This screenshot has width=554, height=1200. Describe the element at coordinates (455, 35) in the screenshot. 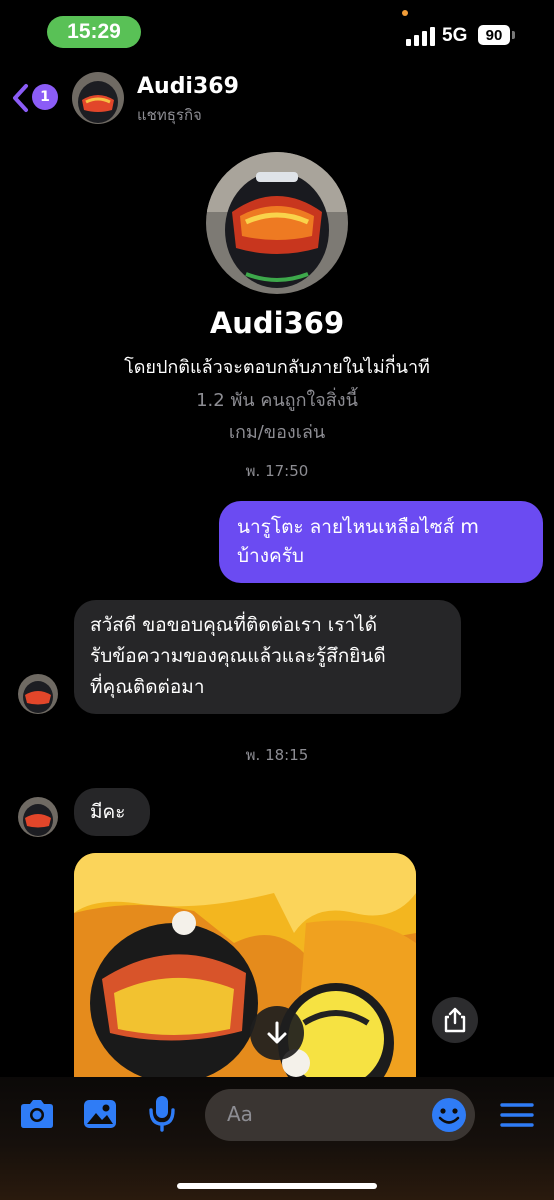

I see `network-type: 5G` at that location.